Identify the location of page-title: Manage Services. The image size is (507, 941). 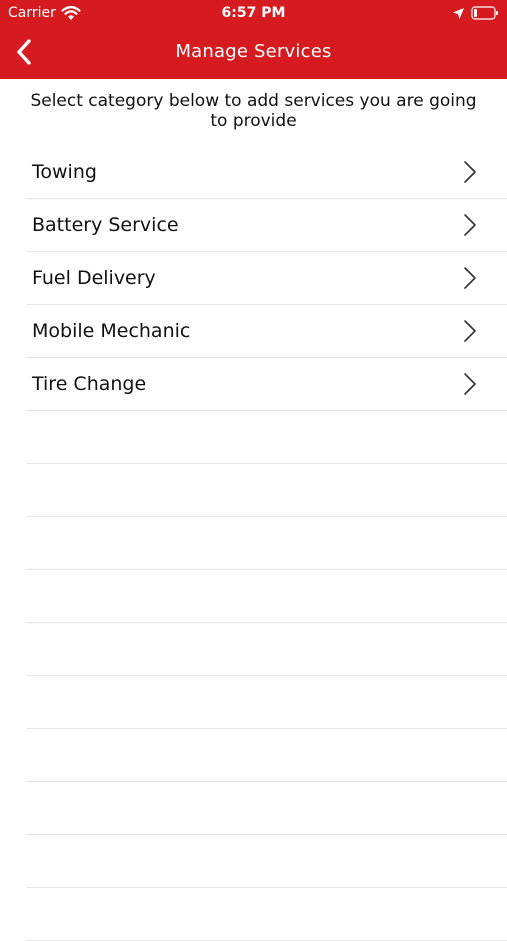
(253, 51).